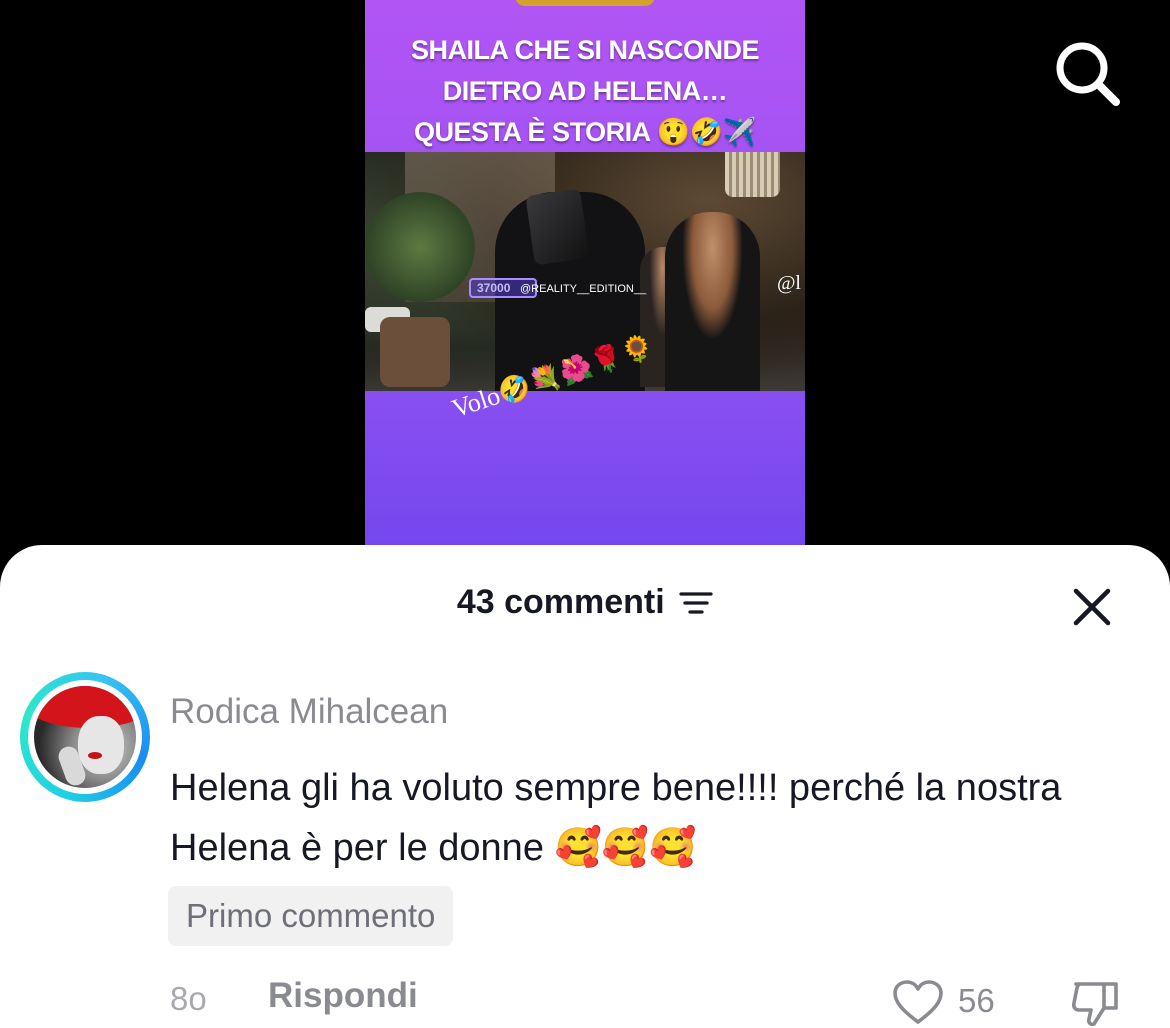  What do you see at coordinates (1096, 1003) in the screenshot?
I see `thumbs-down-icon` at bounding box center [1096, 1003].